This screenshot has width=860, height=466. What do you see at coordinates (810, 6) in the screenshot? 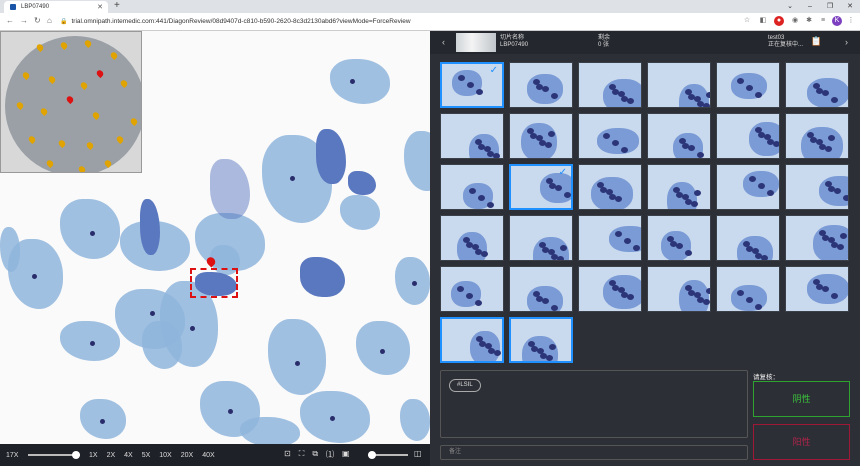
I see `minimize-icon: –` at bounding box center [810, 6].